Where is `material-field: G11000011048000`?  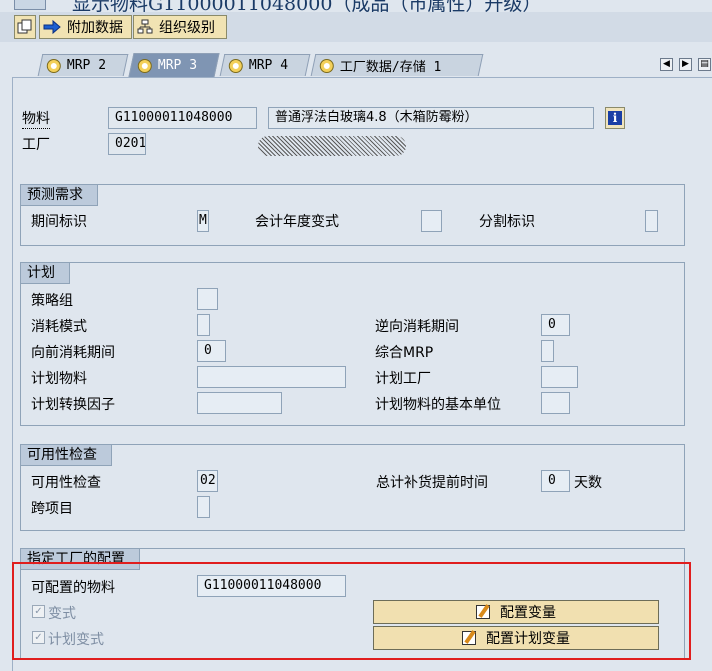
material-field: G11000011048000 is located at coordinates (182, 118).